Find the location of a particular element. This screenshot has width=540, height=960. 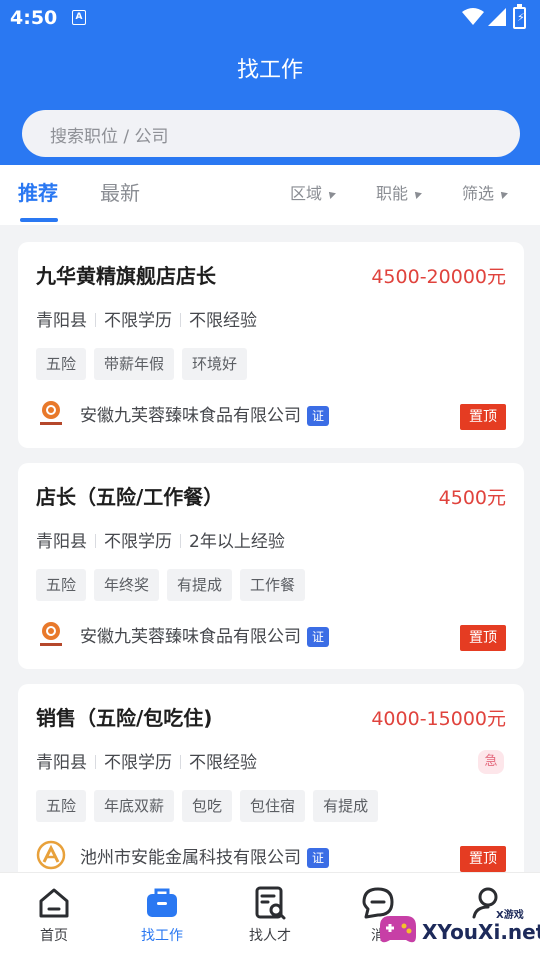

battery-icon: ⚡ is located at coordinates (519, 16).